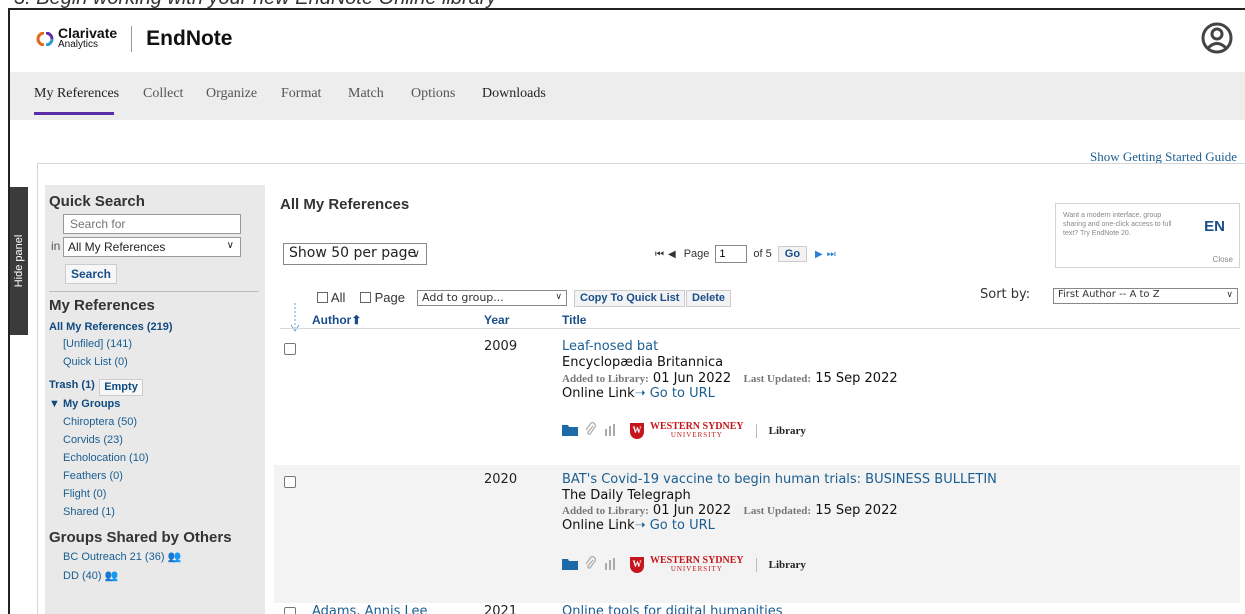 Image resolution: width=1245 pixels, height=614 pixels. I want to click on online-link: Online Link➝ Go to URL, so click(638, 525).